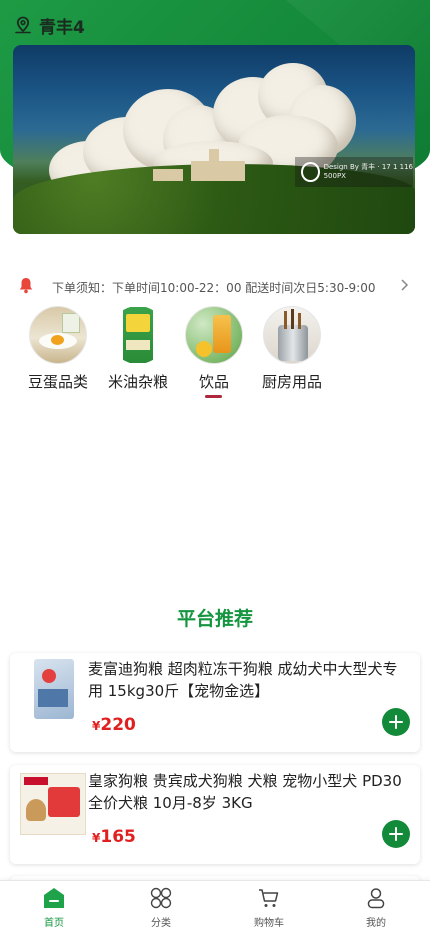  What do you see at coordinates (269, 923) in the screenshot?
I see `tab-label: 购物车` at bounding box center [269, 923].